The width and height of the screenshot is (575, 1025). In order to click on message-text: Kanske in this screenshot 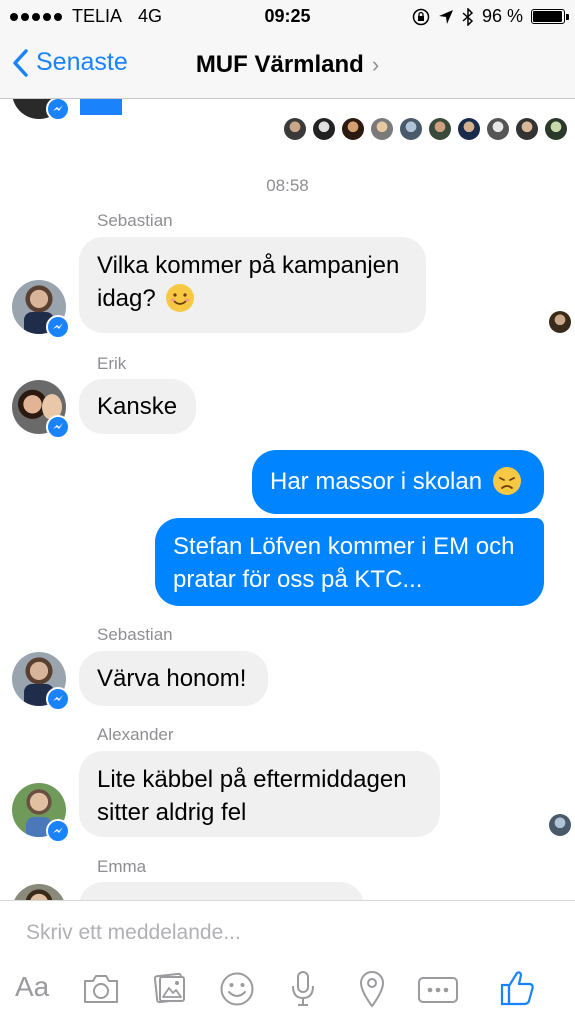, I will do `click(137, 406)`.